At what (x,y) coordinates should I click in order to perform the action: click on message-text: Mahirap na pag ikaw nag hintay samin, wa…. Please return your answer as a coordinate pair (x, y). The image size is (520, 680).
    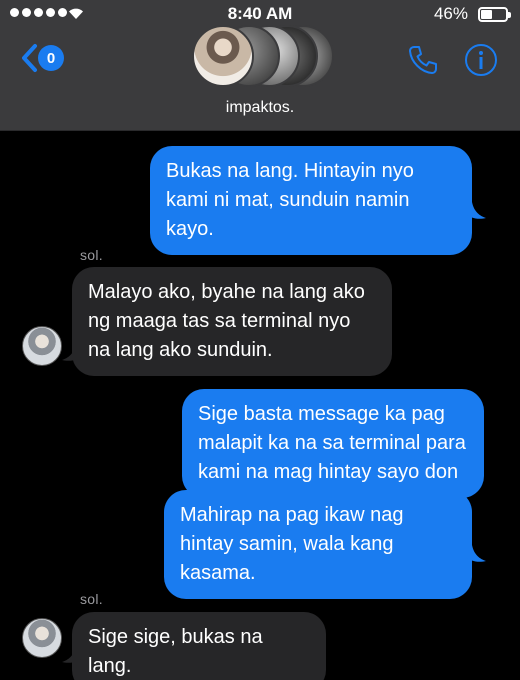
    Looking at the image, I should click on (292, 544).